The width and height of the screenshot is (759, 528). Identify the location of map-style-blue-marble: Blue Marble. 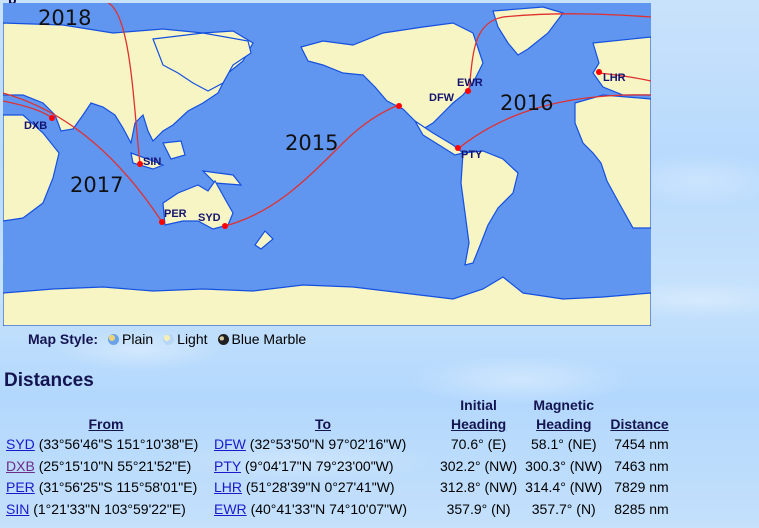
(261, 339).